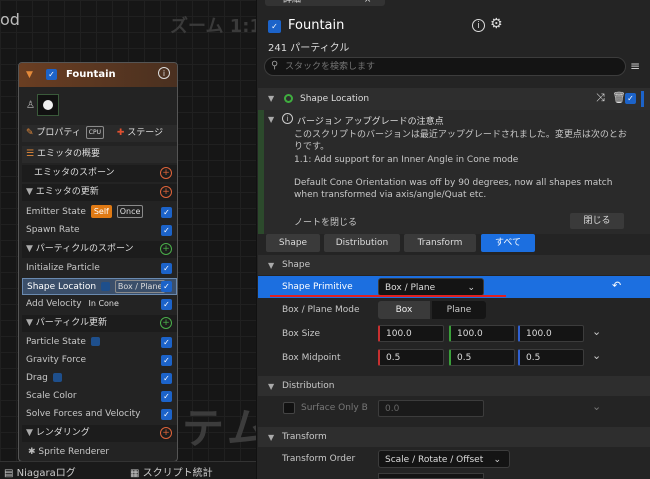 The width and height of the screenshot is (650, 479). I want to click on add-velocity-label: Add Velocity, so click(54, 304).